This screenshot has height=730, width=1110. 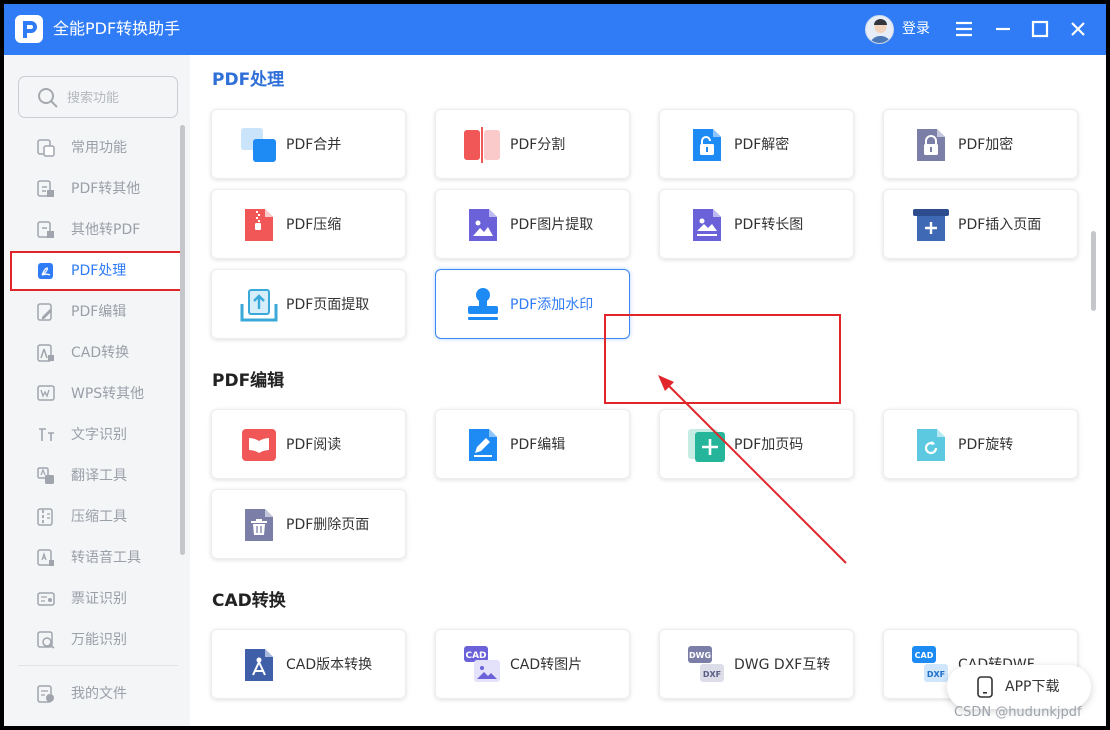 I want to click on sidebar-item-label: 压缩工具, so click(x=99, y=517).